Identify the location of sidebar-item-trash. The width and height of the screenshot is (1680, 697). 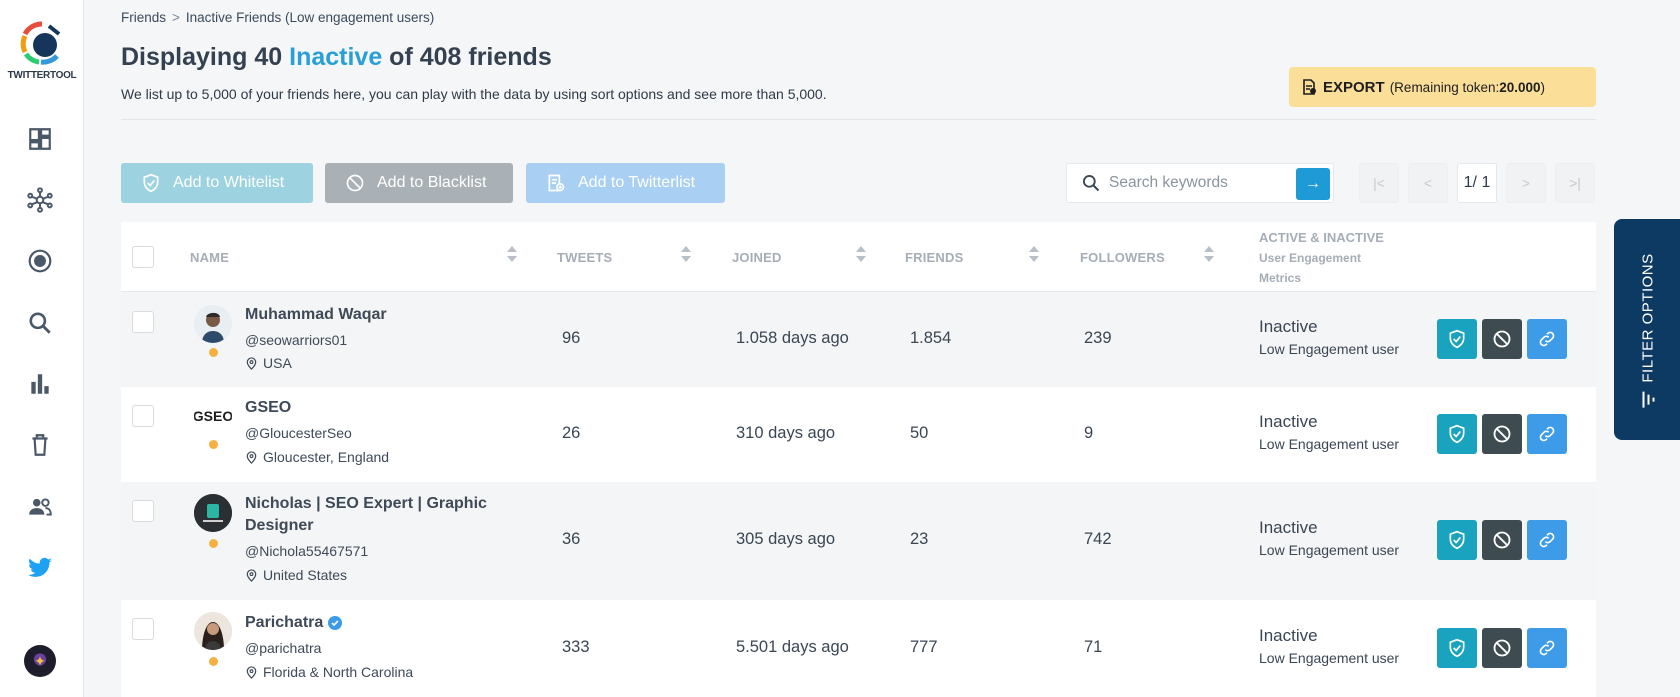
(40, 445).